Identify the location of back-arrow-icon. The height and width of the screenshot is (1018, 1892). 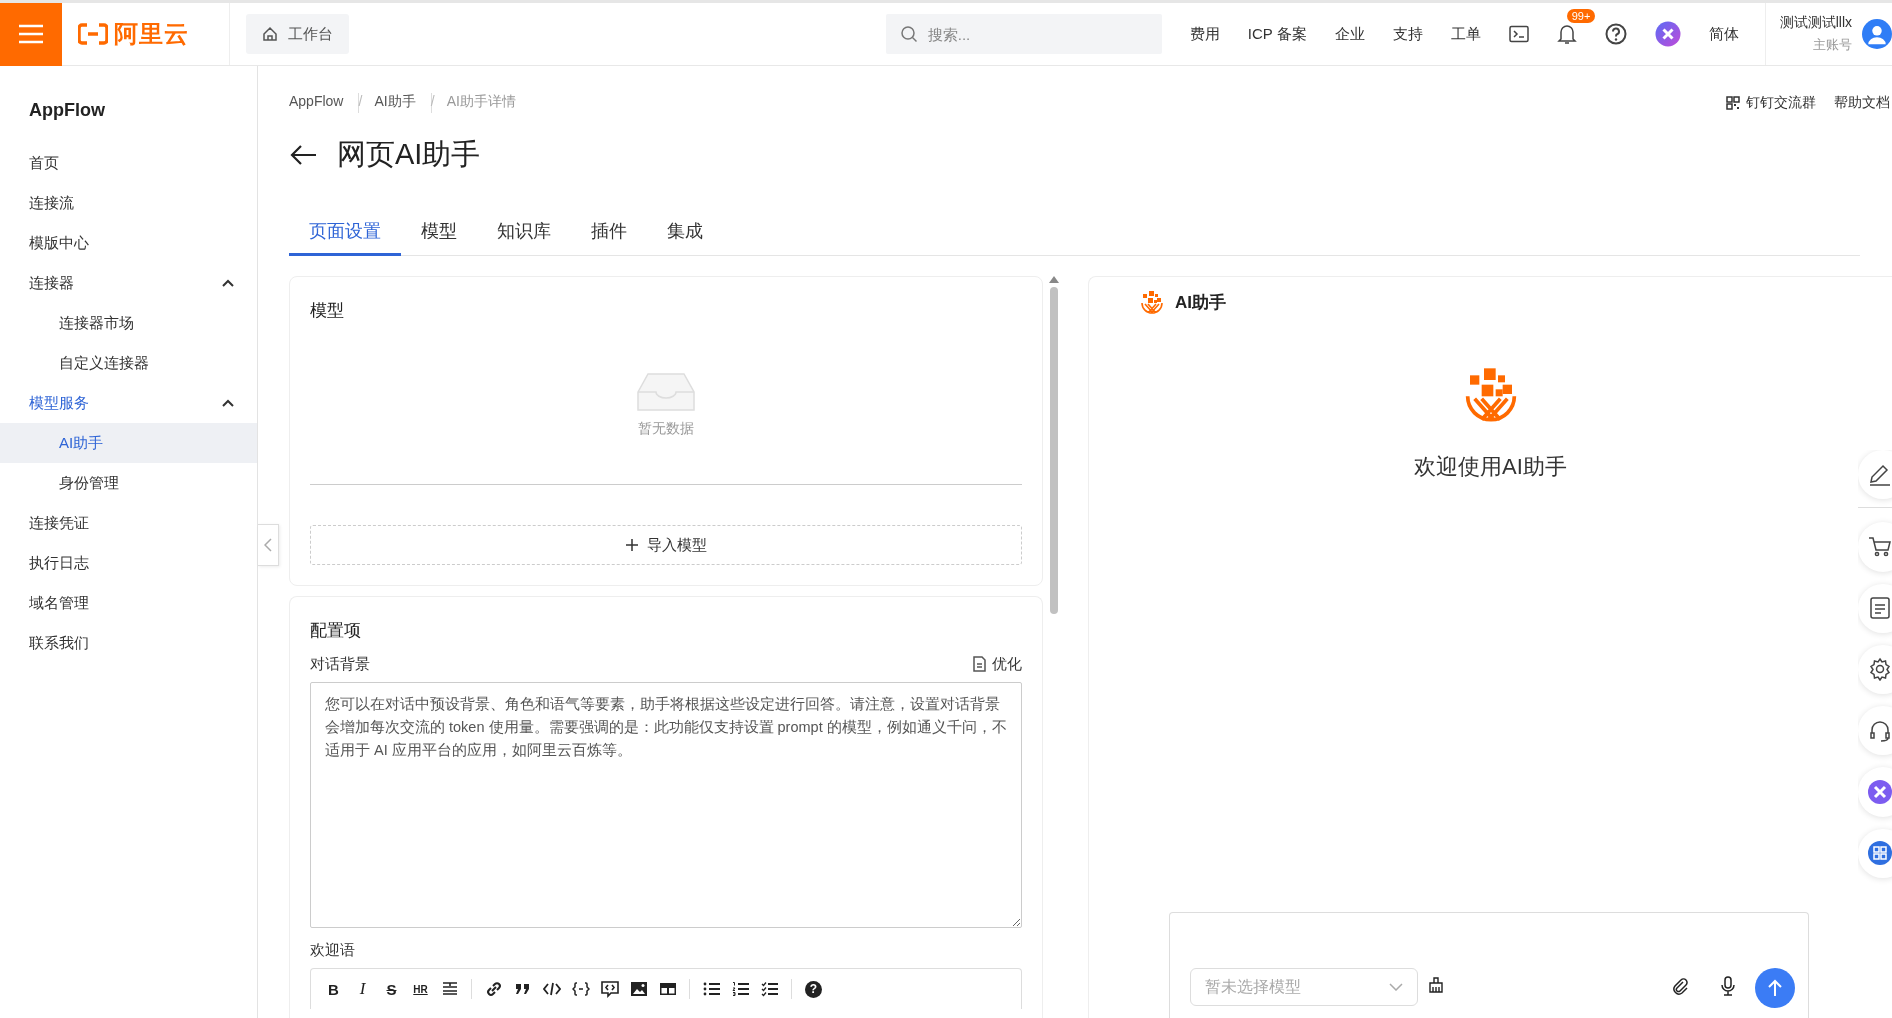
(303, 155).